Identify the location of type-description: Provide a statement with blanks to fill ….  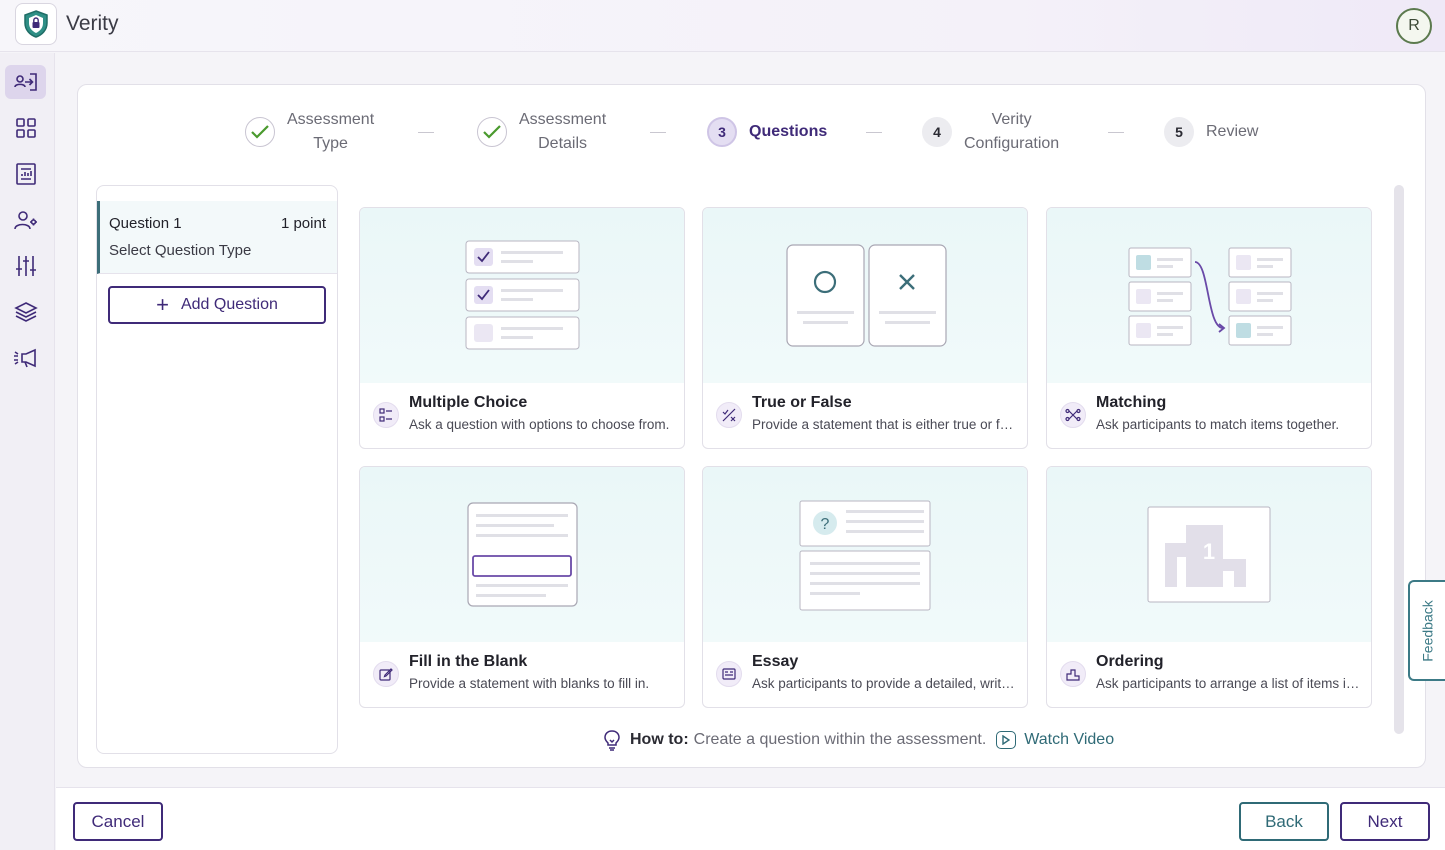
(529, 683).